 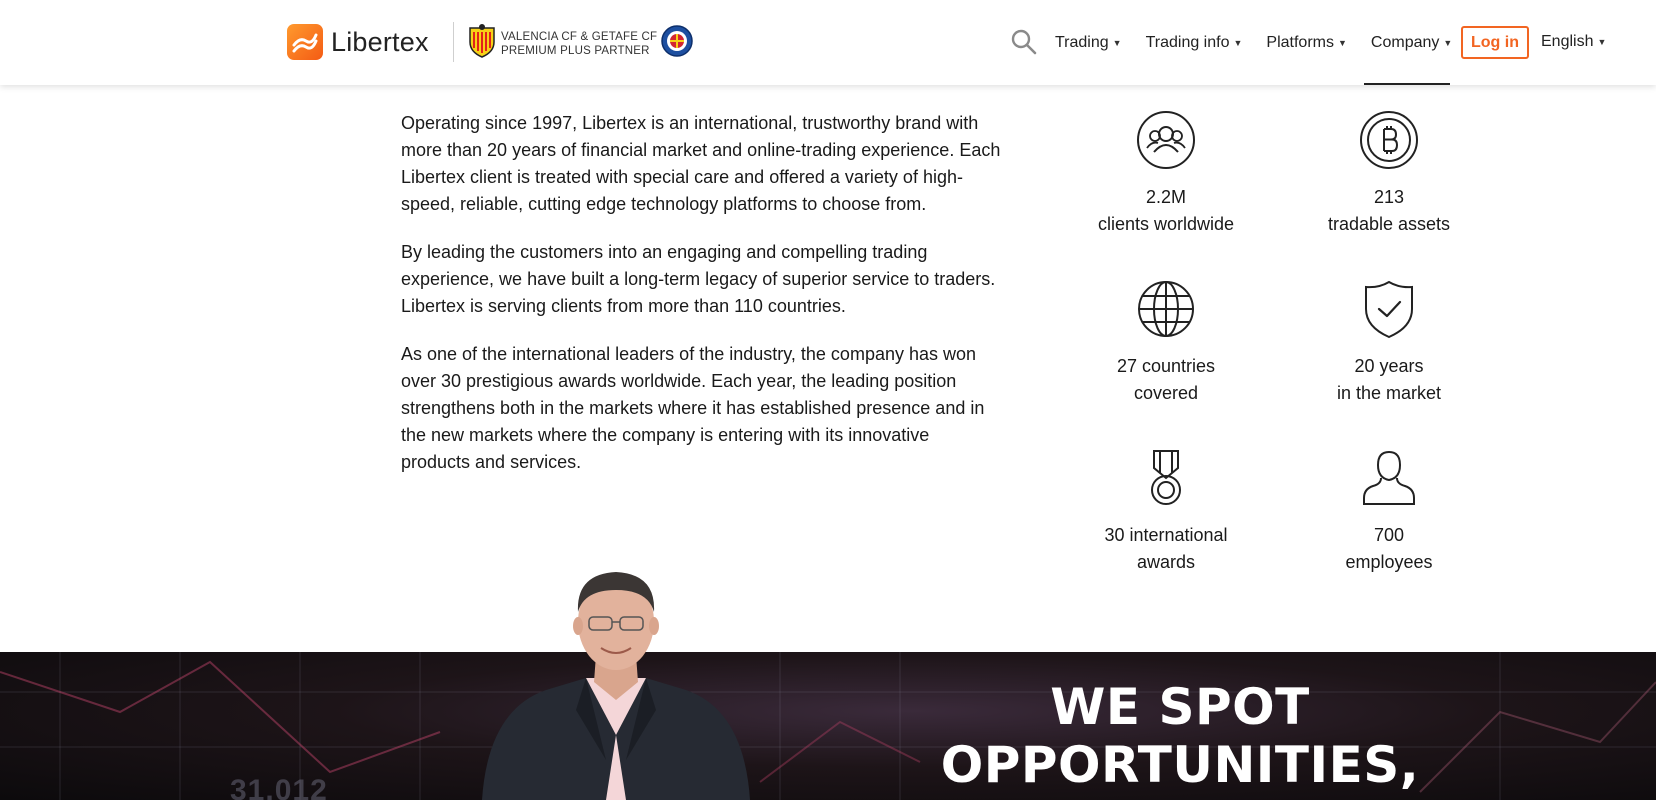 What do you see at coordinates (575, 50) in the screenshot?
I see `partner-line-2: PREMIUM PLUS PARTNER` at bounding box center [575, 50].